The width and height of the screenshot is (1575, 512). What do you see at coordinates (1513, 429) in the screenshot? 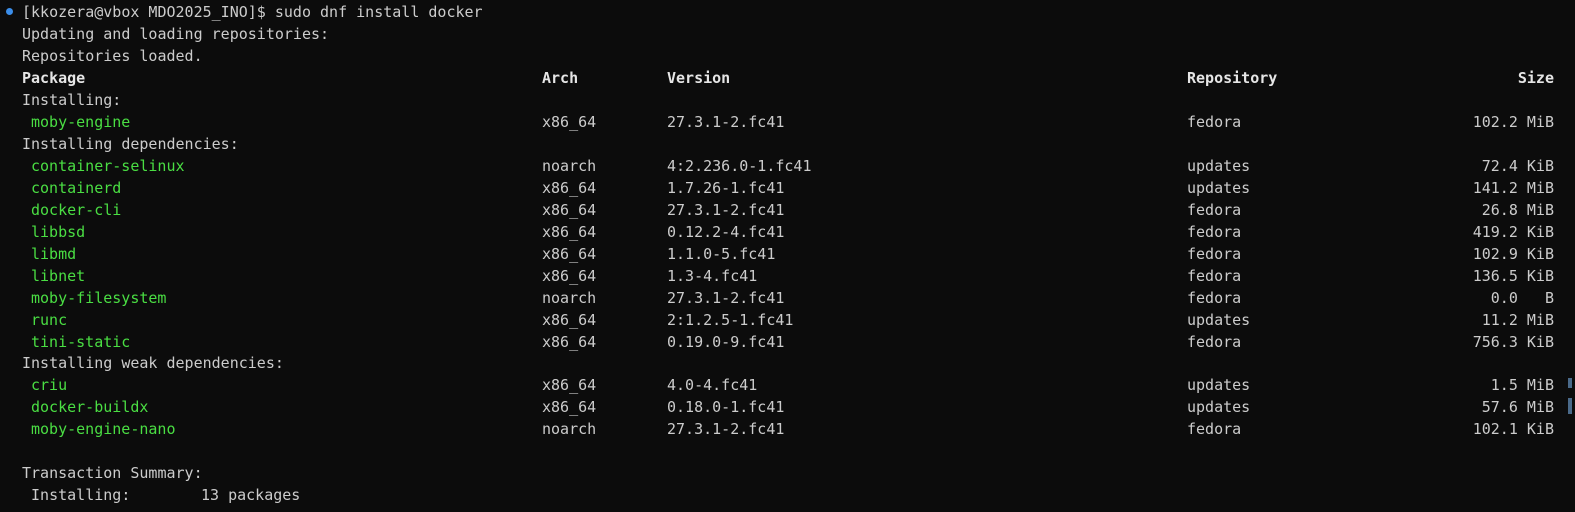
I see `package-size: 102.1 KiB` at bounding box center [1513, 429].